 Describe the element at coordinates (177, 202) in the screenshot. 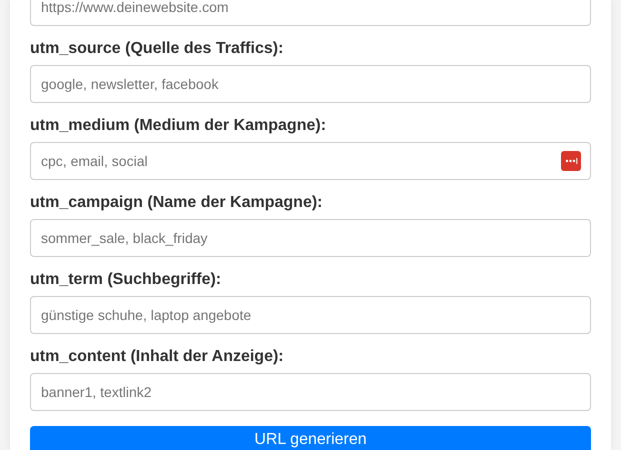

I see `field-label: utm_campaign (Name der Kampagne):` at that location.